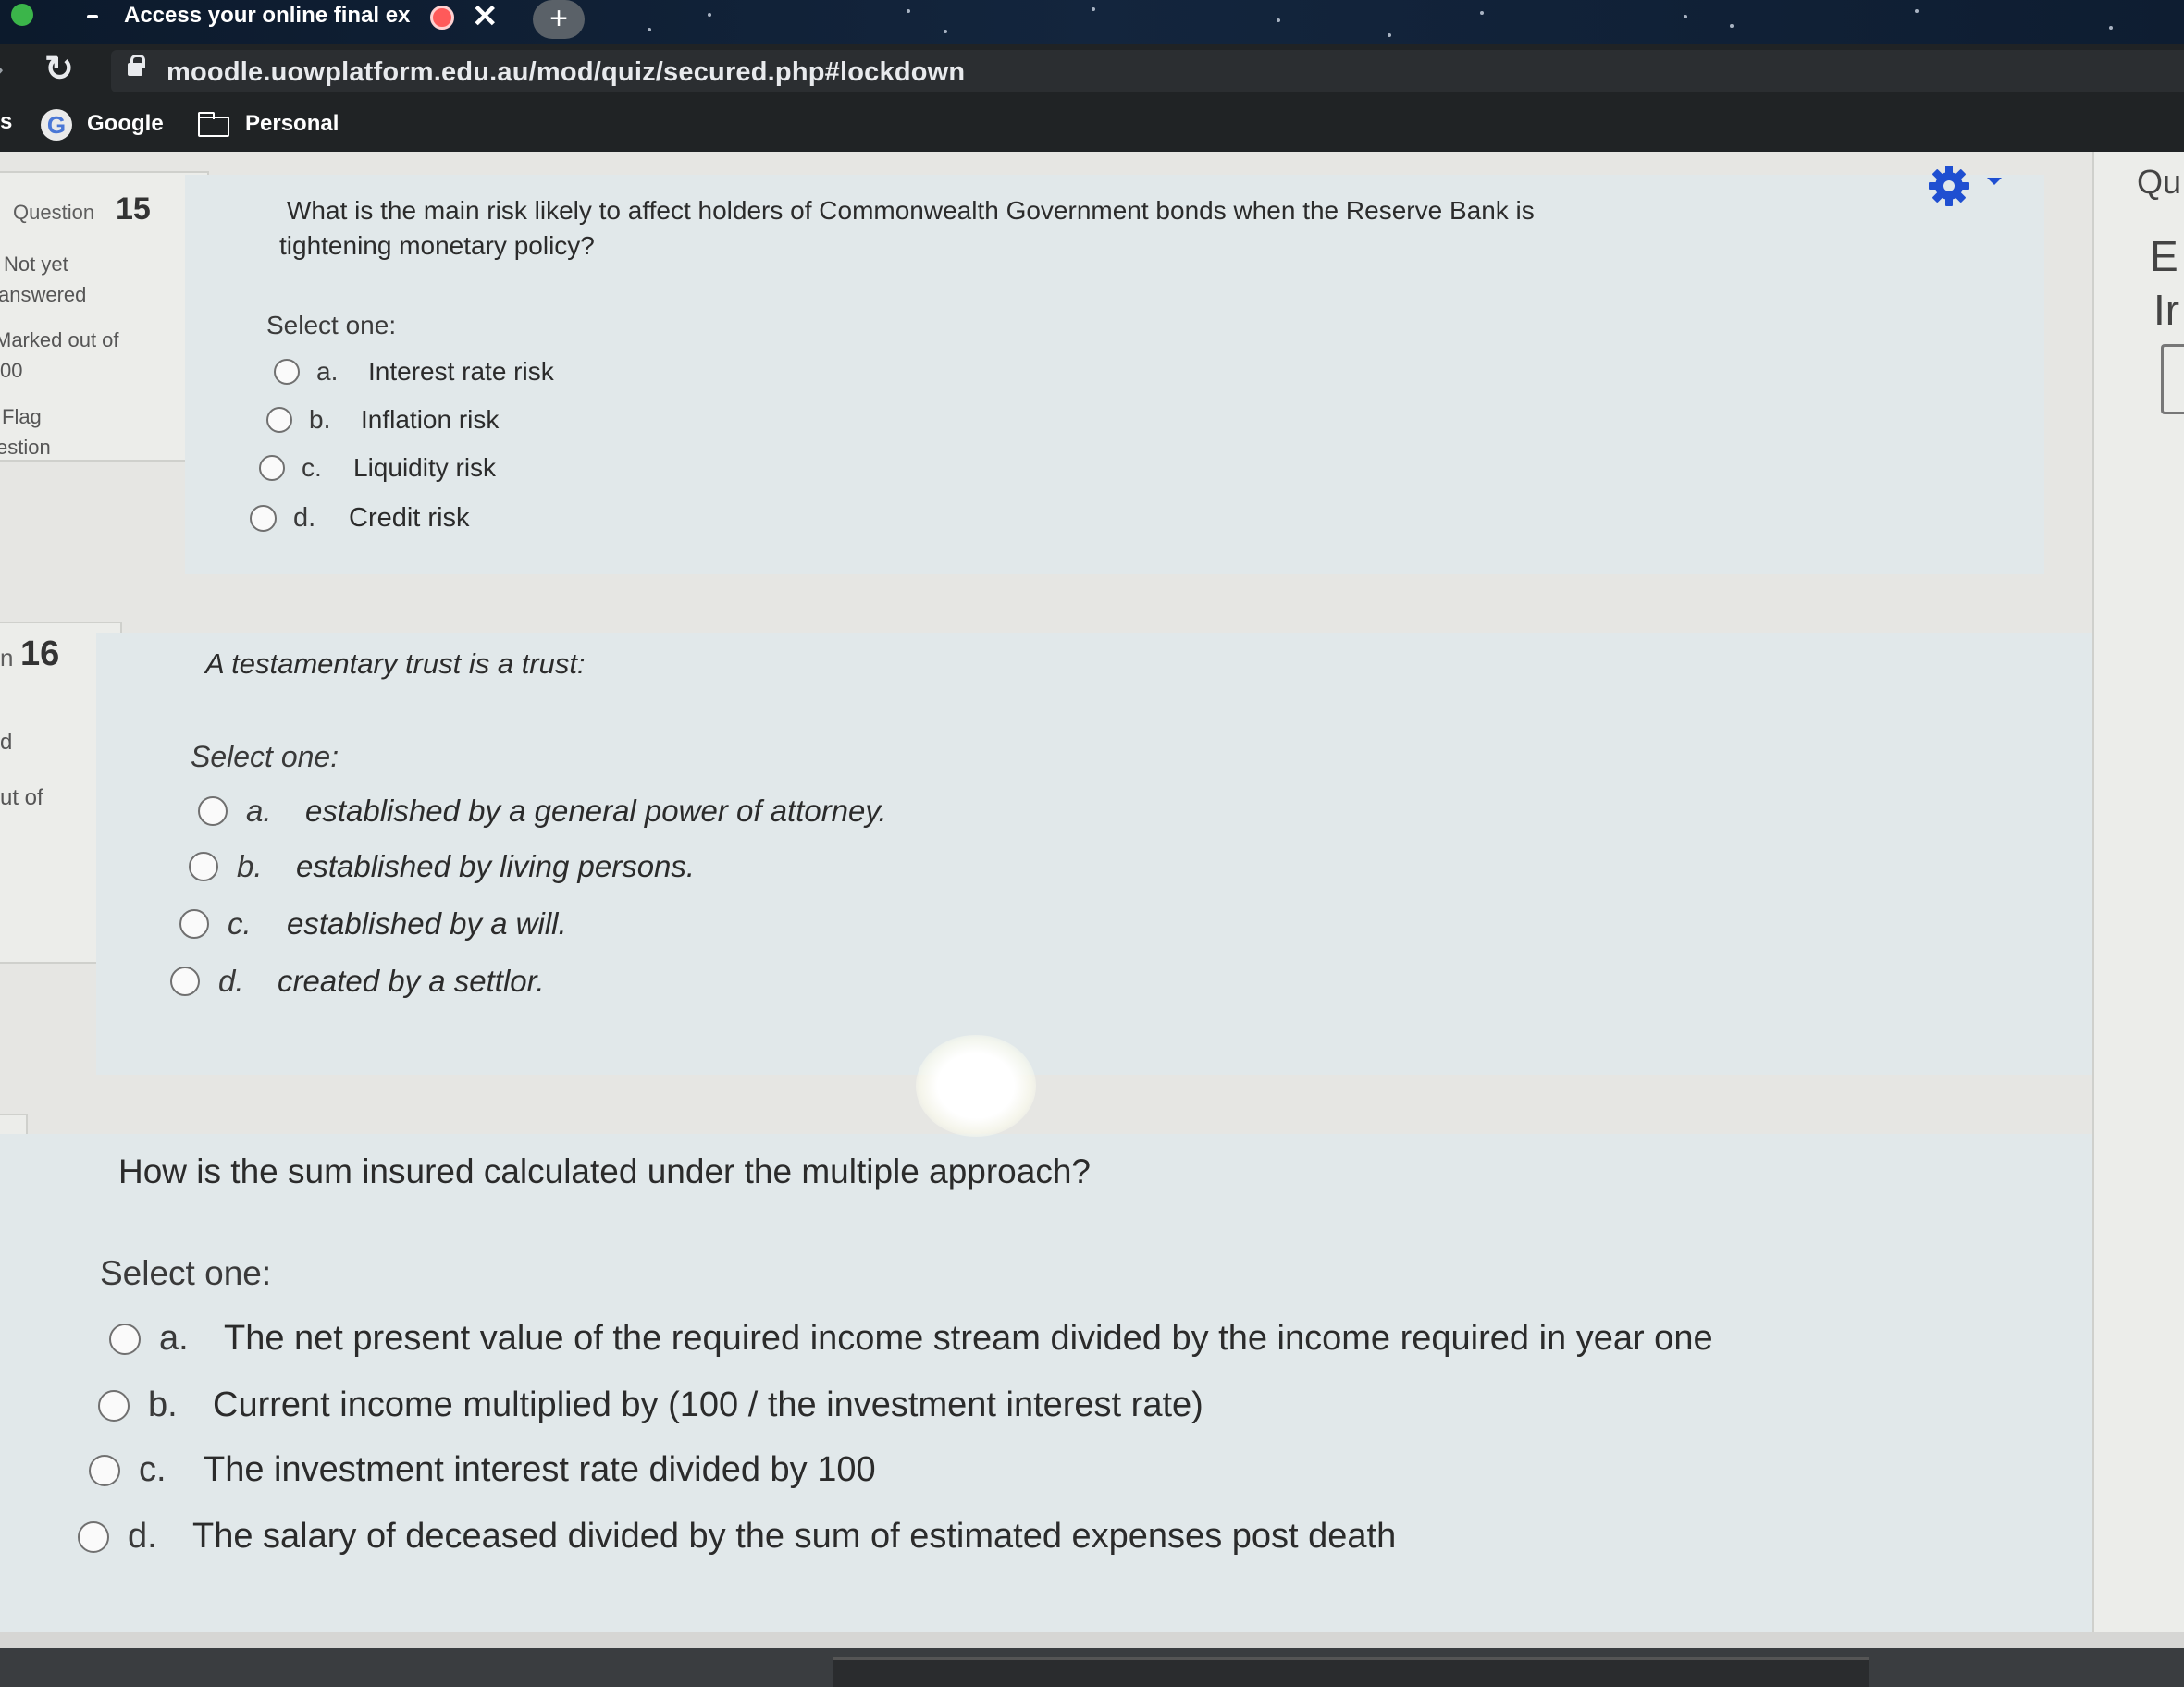 The width and height of the screenshot is (2184, 1687). What do you see at coordinates (430, 419) in the screenshot?
I see `option-text: Inflation risk` at bounding box center [430, 419].